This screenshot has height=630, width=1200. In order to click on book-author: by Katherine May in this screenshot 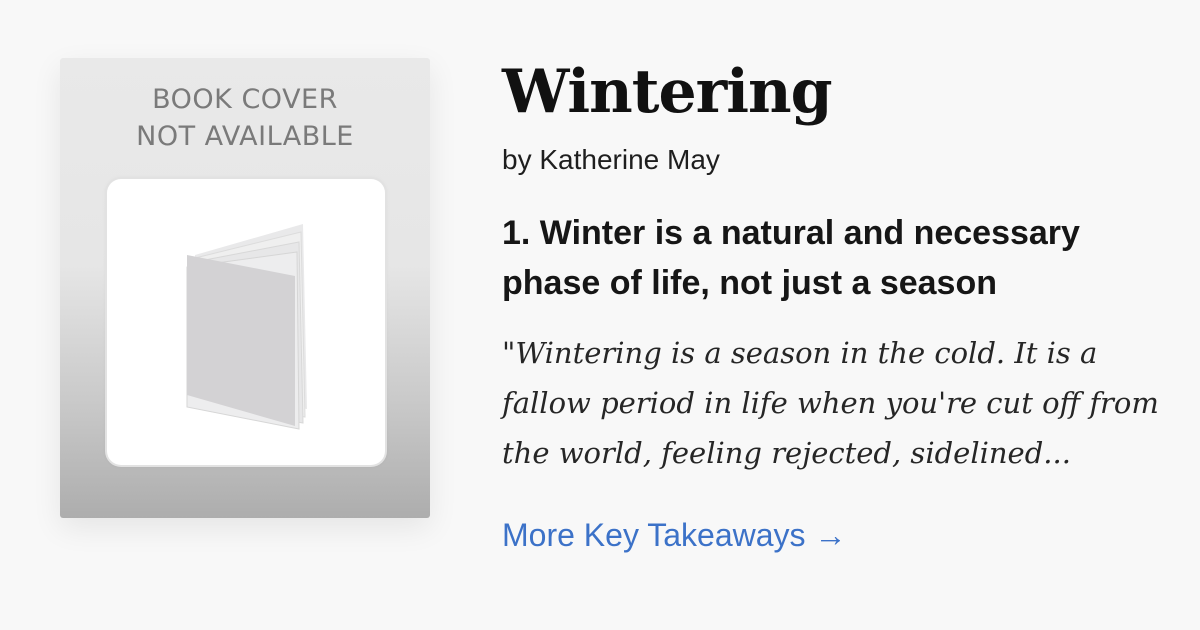, I will do `click(611, 159)`.